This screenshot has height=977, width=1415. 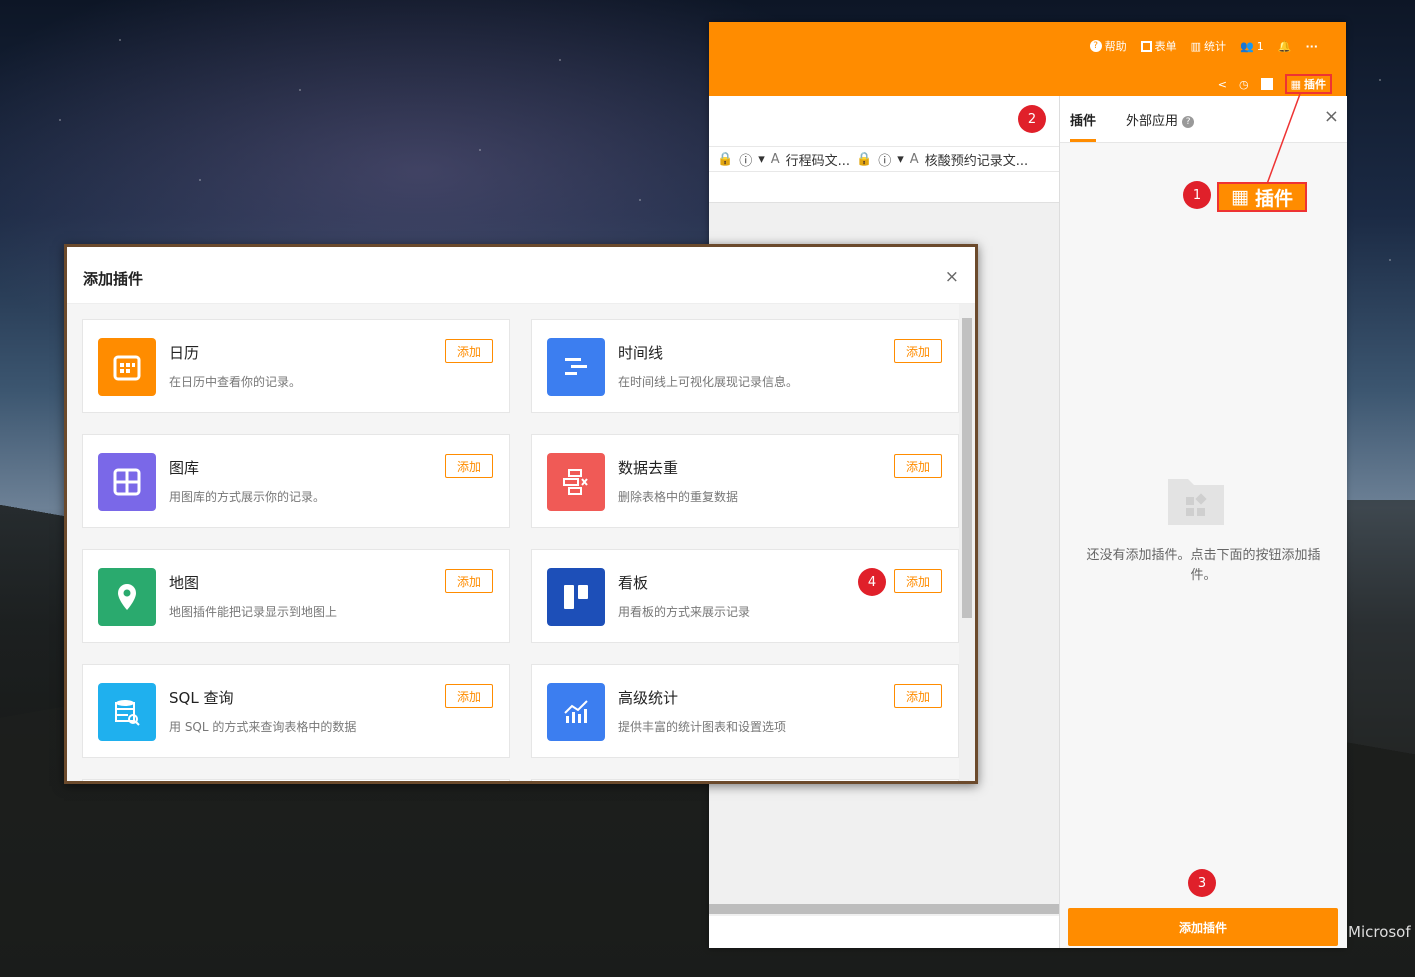 I want to click on advanced-stats-icon, so click(x=576, y=712).